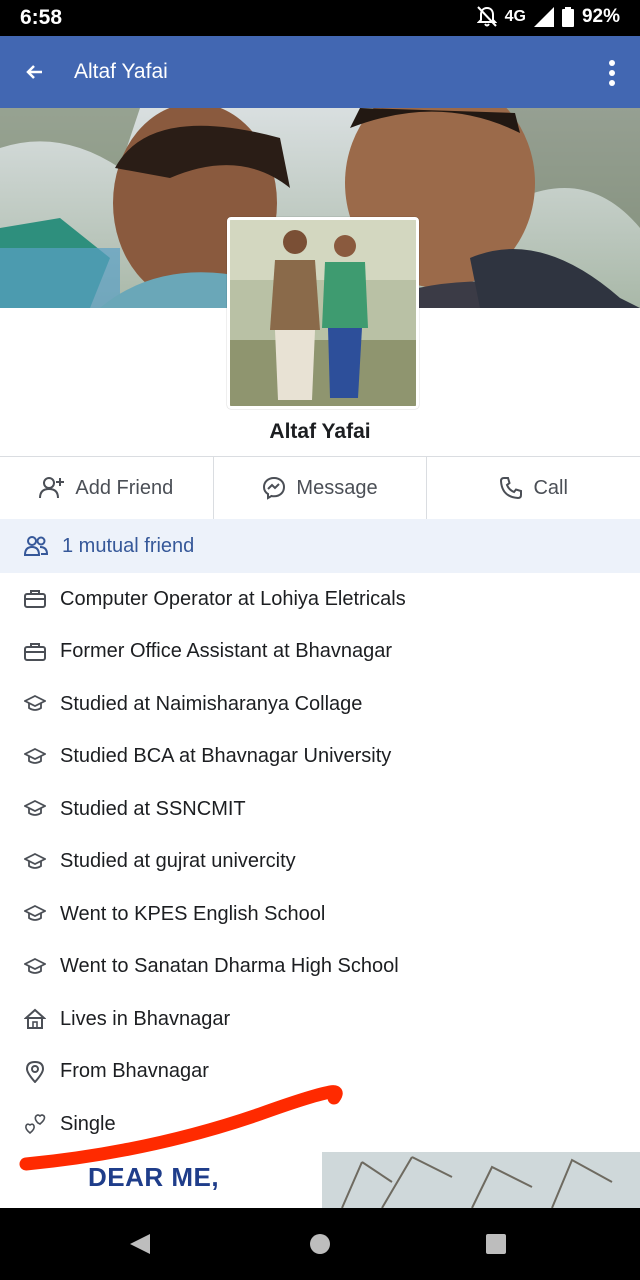  Describe the element at coordinates (140, 1244) in the screenshot. I see `nav-back-icon` at that location.